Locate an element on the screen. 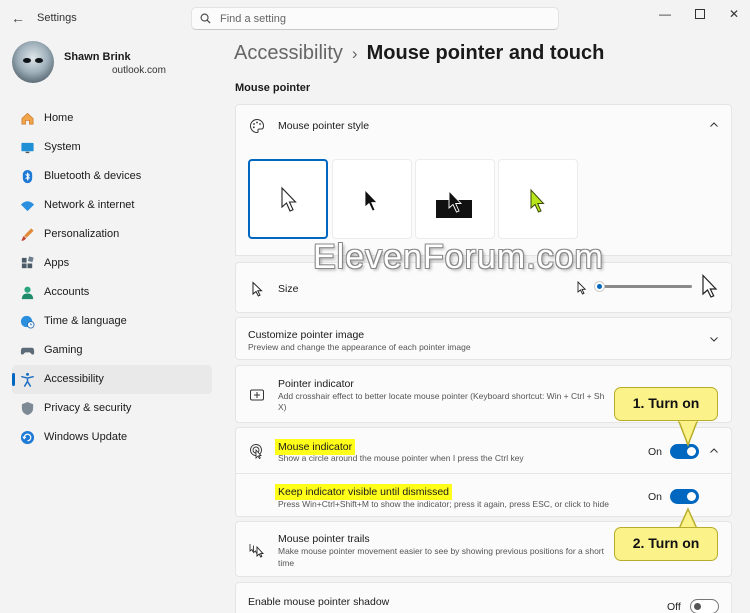 Image resolution: width=750 pixels, height=613 pixels. sidebar-item-accessibility: Accessibility is located at coordinates (112, 379).